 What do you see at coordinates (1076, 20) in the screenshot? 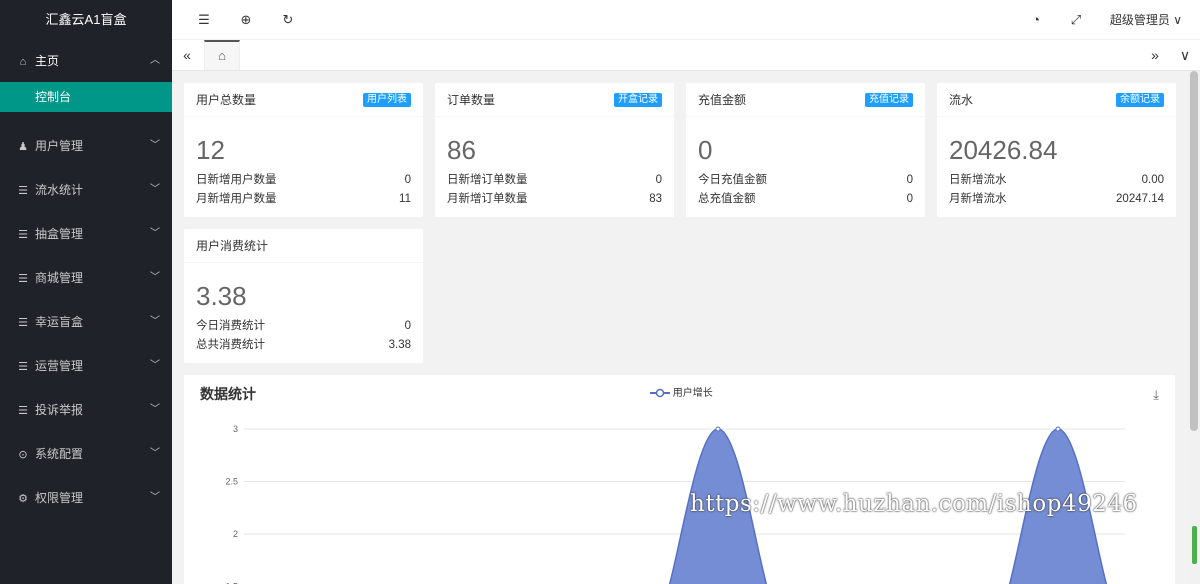
I see `fullscreen-icon: ⤢` at bounding box center [1076, 20].